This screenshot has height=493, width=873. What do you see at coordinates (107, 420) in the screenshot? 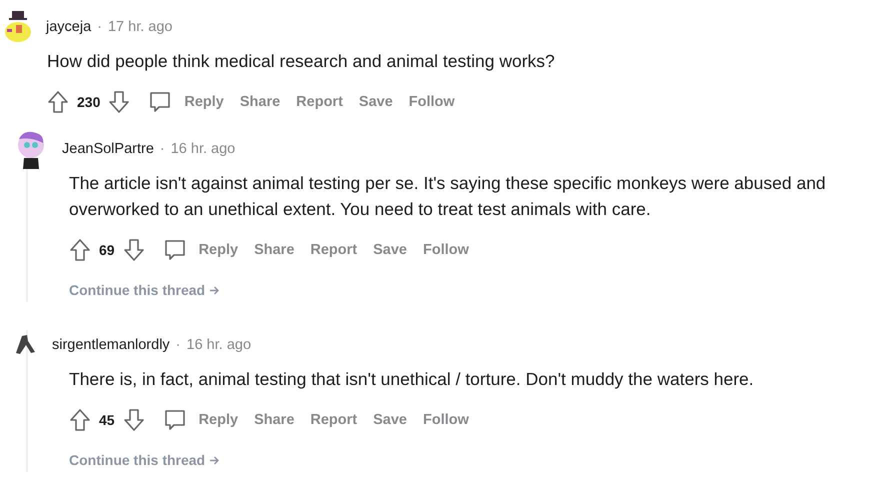
I see `vote-count: 45` at bounding box center [107, 420].